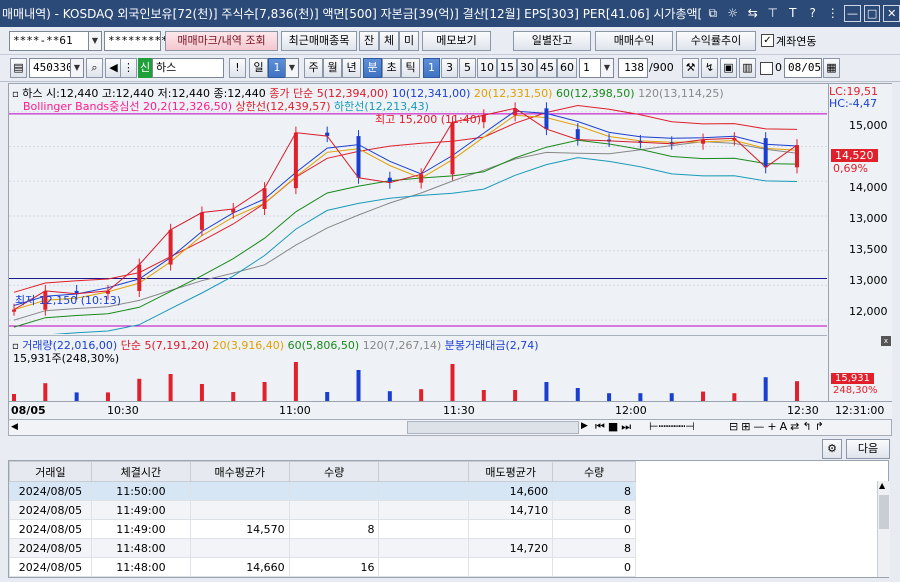  Describe the element at coordinates (410, 68) in the screenshot. I see `period-tick-tab: 틱` at that location.